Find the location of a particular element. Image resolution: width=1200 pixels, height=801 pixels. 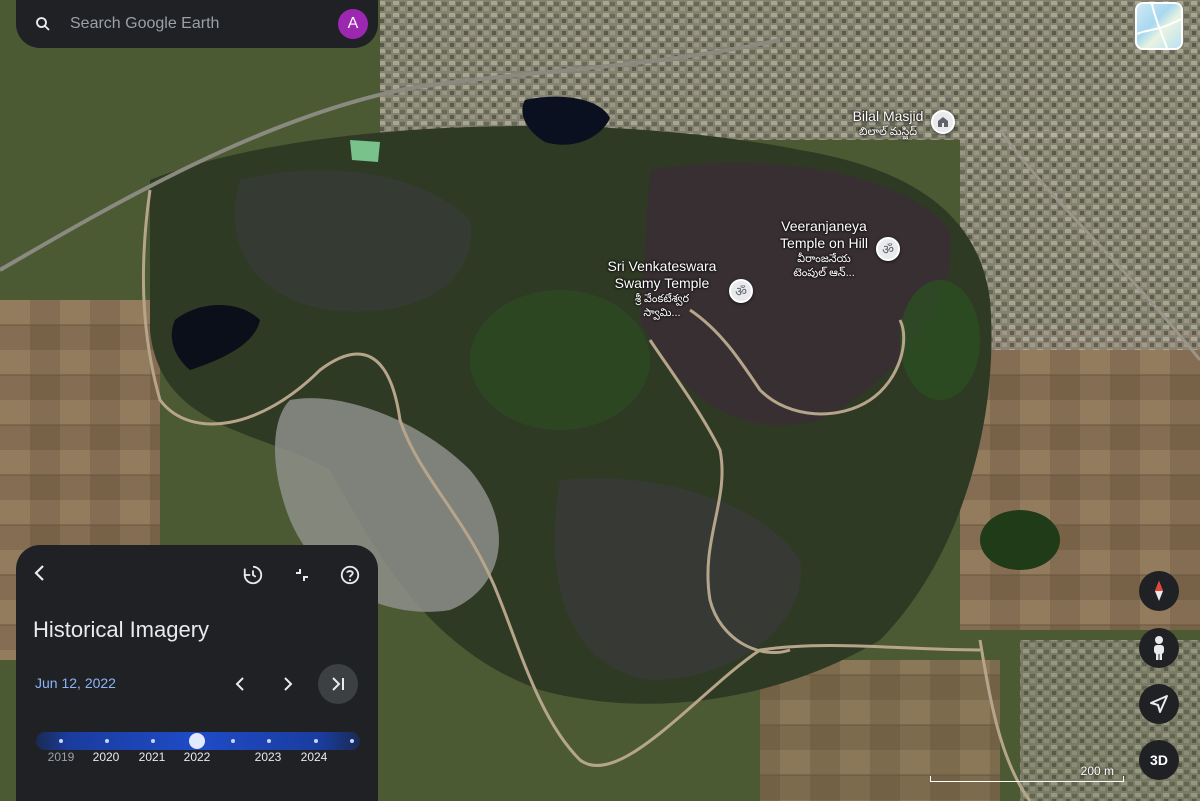

timeline-year: 2023 is located at coordinates (268, 757).